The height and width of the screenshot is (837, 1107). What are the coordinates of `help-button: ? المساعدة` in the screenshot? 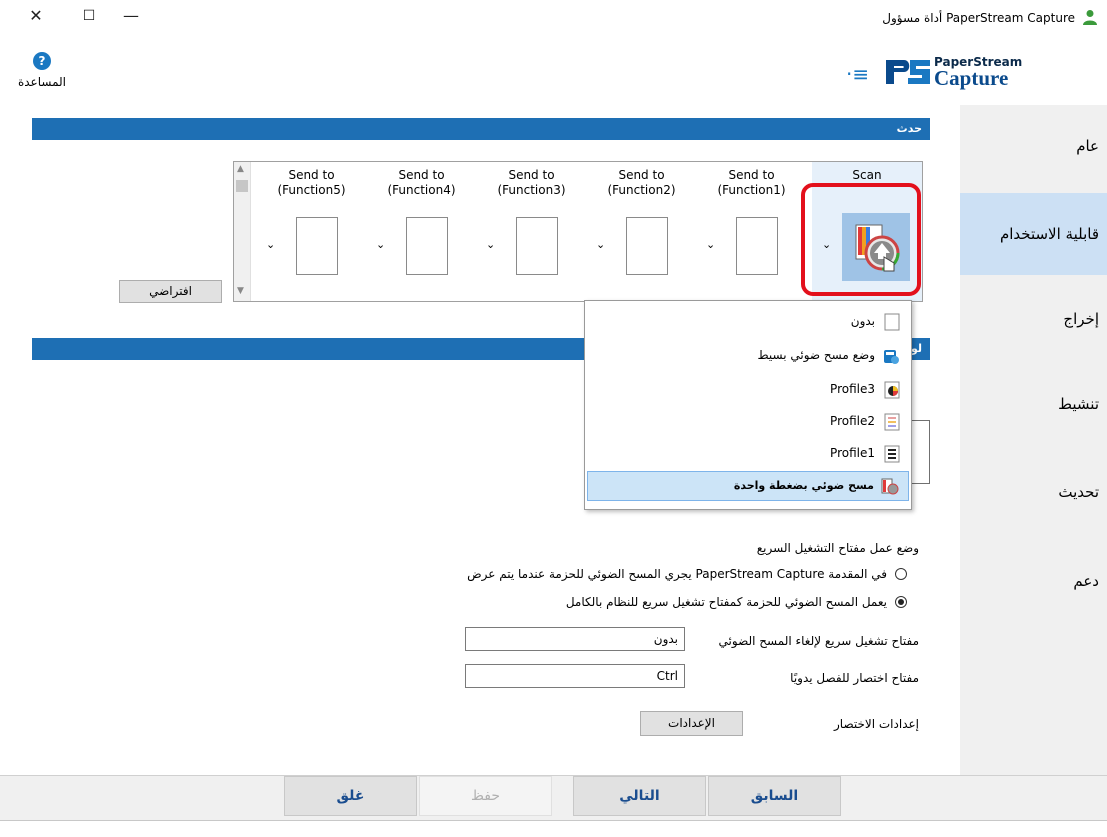 It's located at (42, 70).